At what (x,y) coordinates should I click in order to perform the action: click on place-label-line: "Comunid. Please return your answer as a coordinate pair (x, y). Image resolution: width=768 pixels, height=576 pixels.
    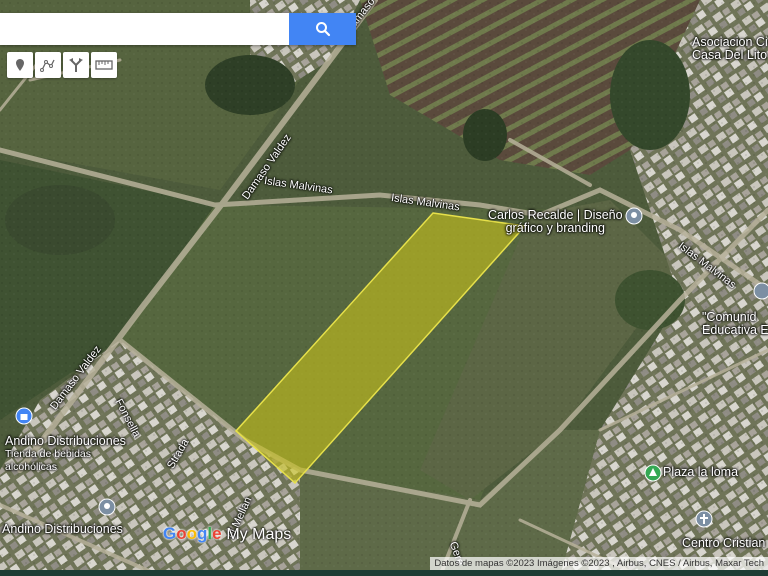
    Looking at the image, I should click on (729, 317).